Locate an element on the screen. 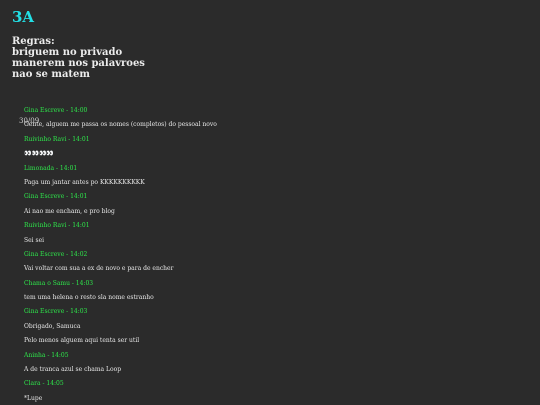 This screenshot has width=540, height=405. message-author: Aninha - 14:05 is located at coordinates (46, 355).